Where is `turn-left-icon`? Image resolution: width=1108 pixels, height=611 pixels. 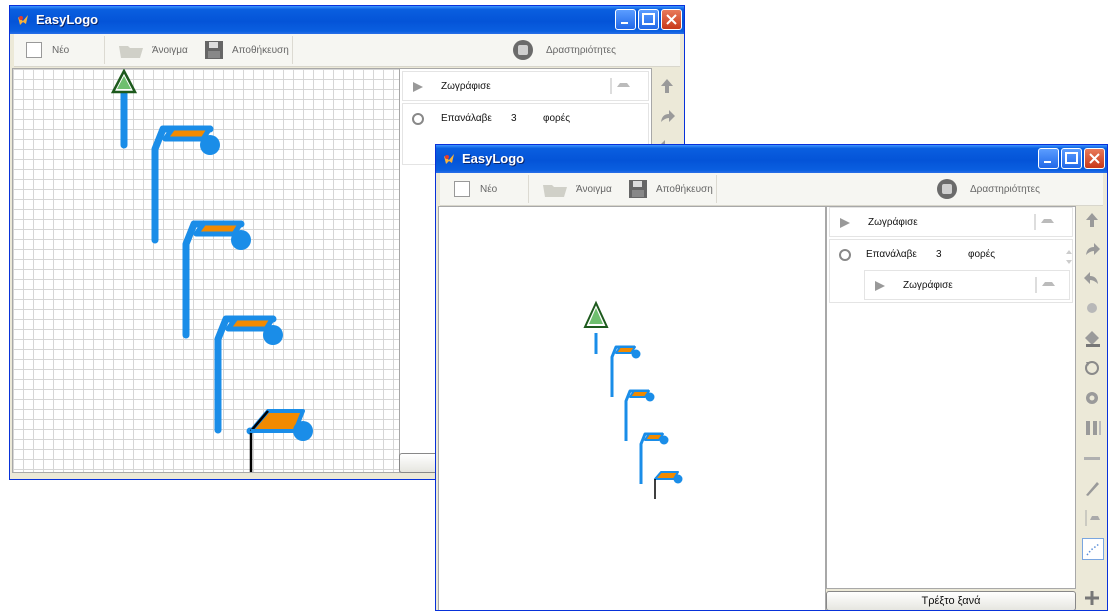
turn-left-icon is located at coordinates (1092, 278).